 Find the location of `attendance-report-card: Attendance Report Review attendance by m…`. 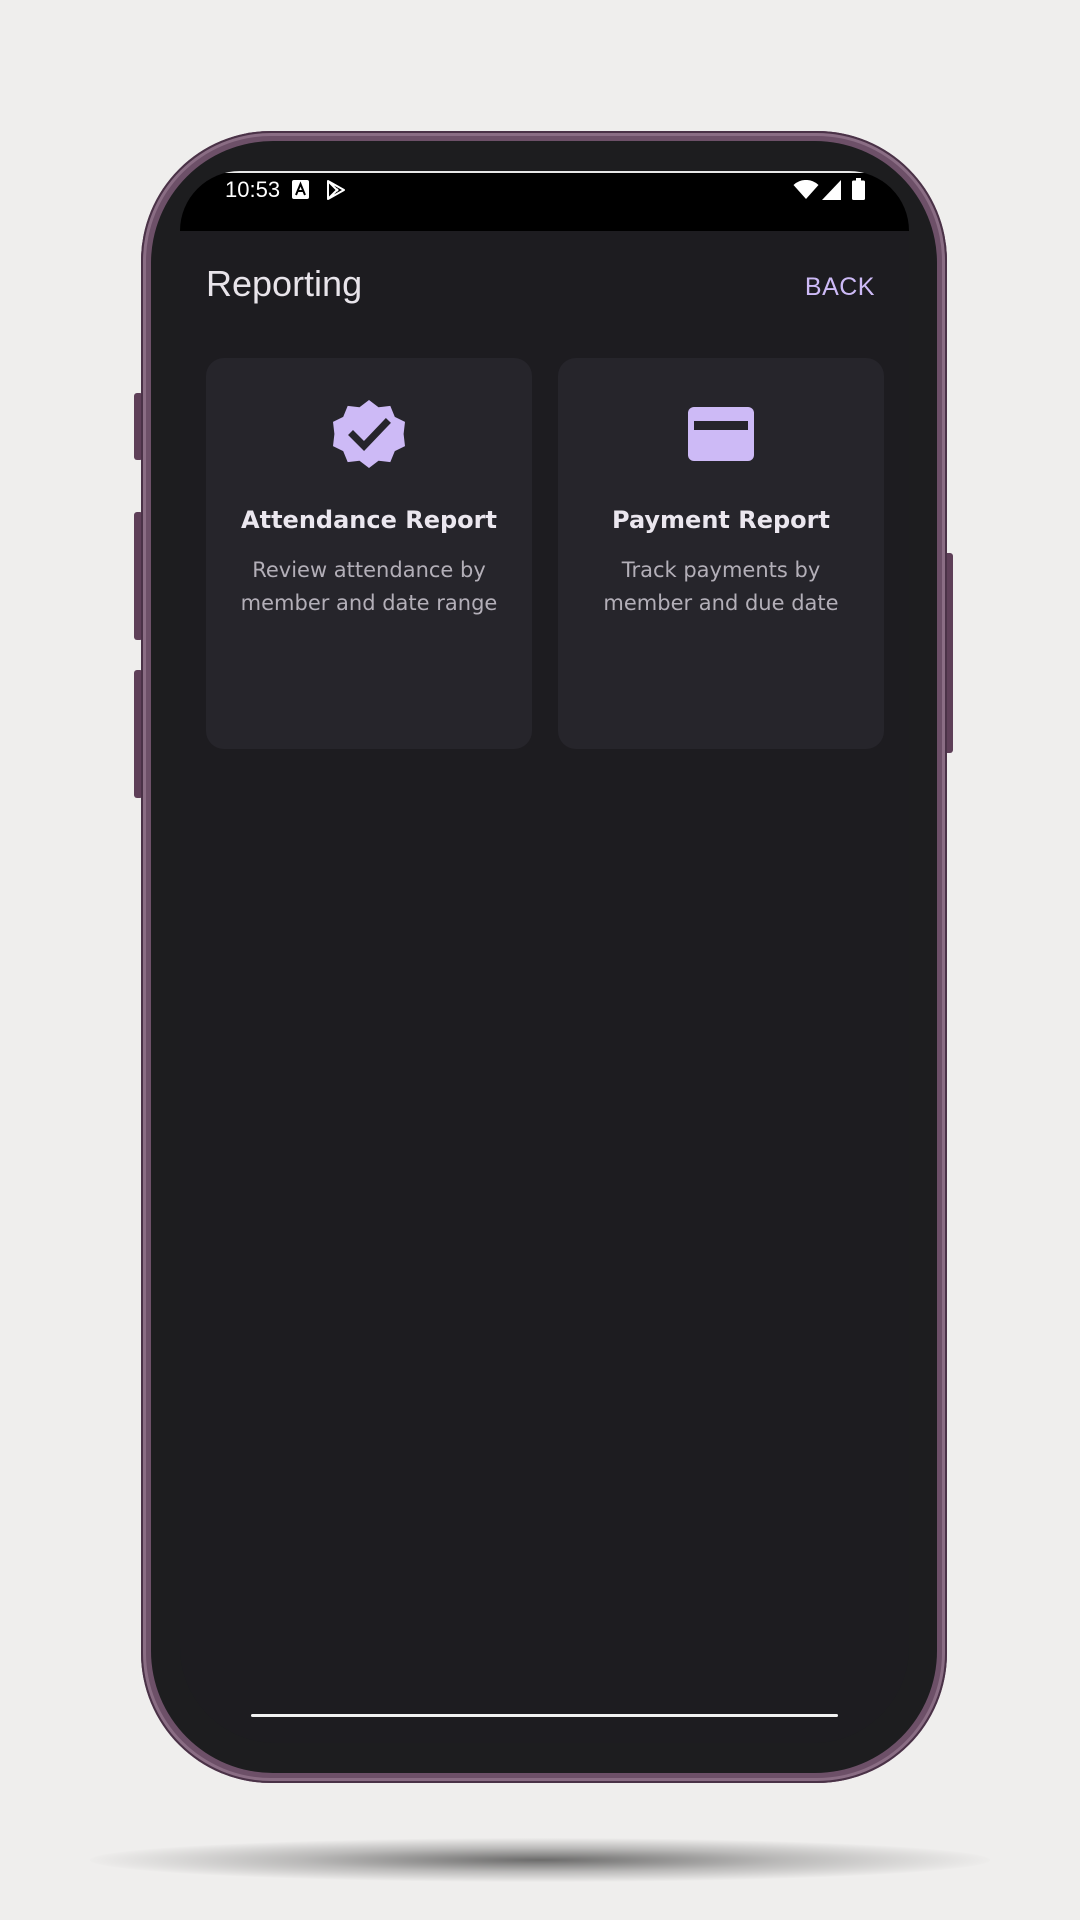

attendance-report-card: Attendance Report Review attendance by m… is located at coordinates (369, 553).